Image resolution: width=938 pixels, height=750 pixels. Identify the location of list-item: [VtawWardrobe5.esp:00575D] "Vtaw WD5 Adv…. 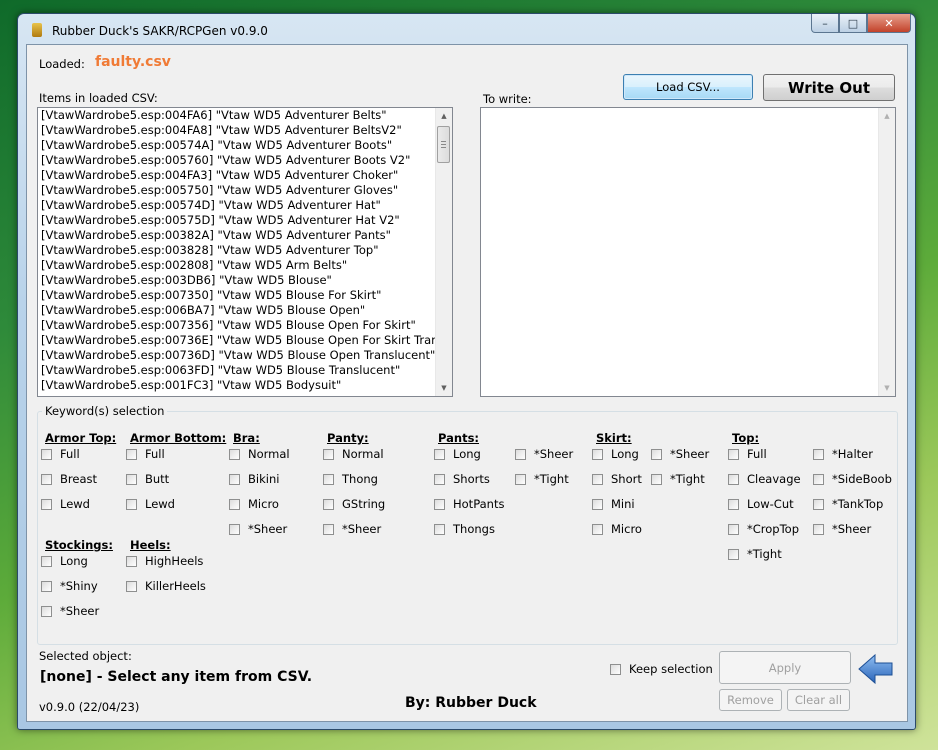
(245, 220).